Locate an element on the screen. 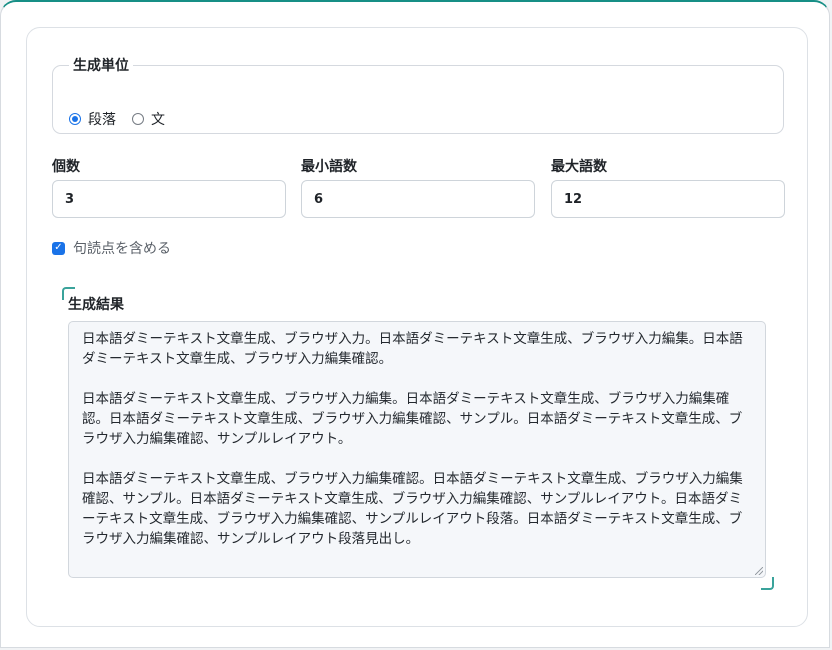 The width and height of the screenshot is (832, 650). radio-sentence-label: 文 is located at coordinates (158, 120).